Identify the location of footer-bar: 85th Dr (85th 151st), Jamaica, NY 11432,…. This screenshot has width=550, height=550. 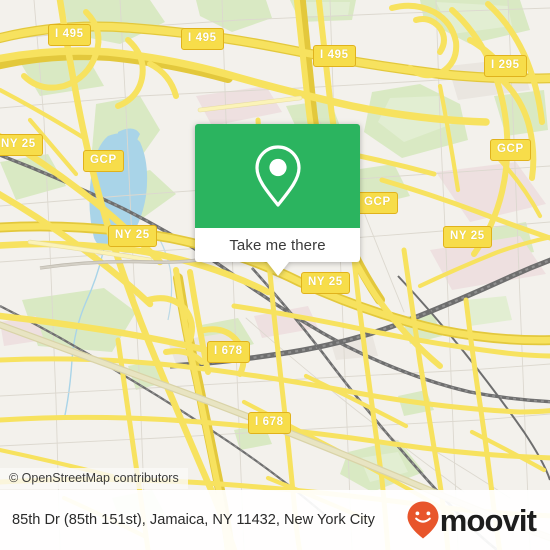
(275, 520).